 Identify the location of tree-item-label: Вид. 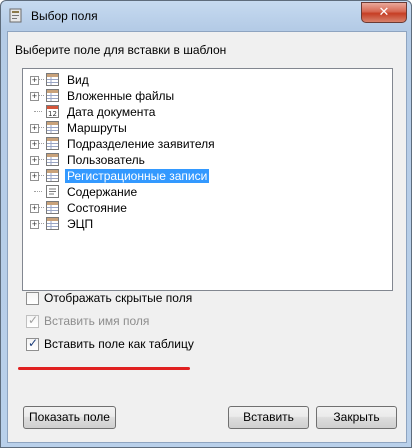
(78, 80).